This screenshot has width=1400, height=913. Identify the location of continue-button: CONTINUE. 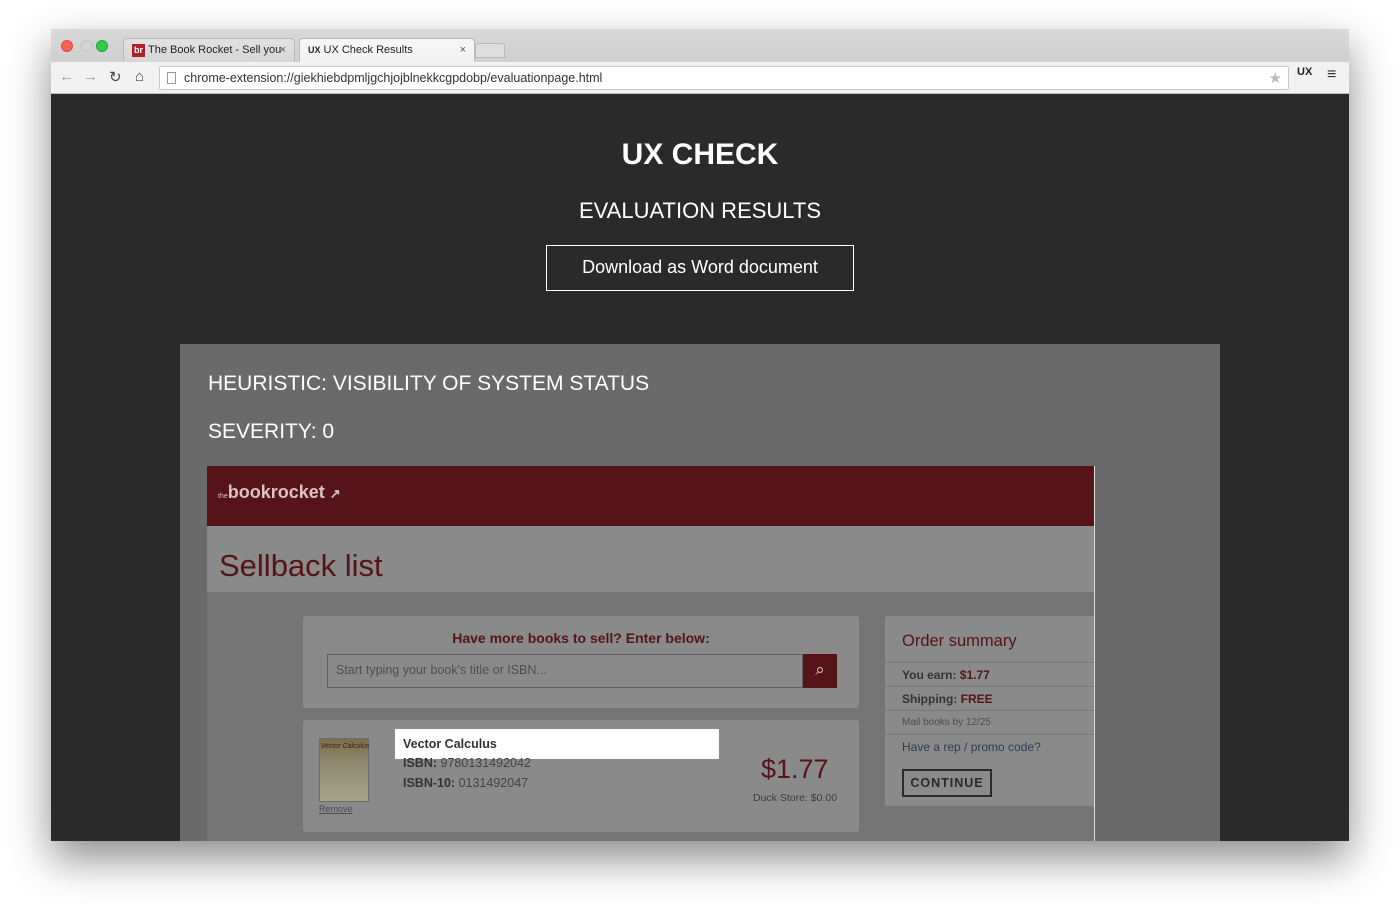
(947, 783).